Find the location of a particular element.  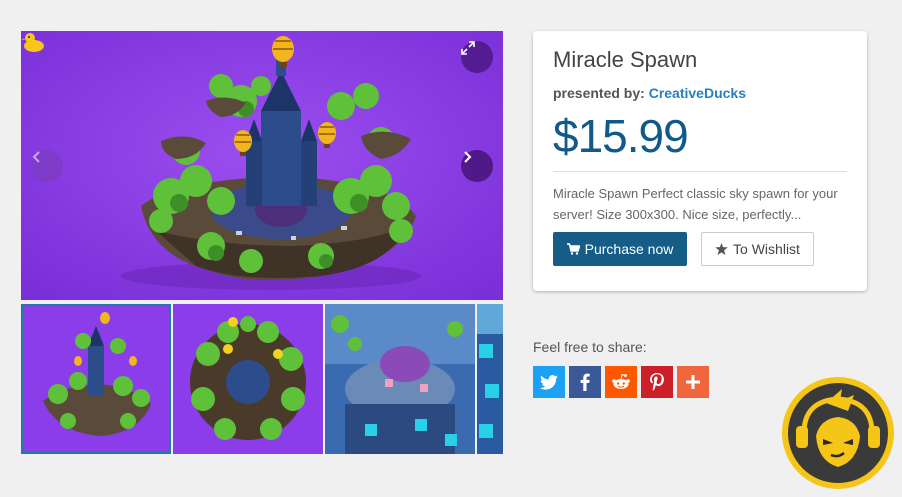

product-price: $15.99 is located at coordinates (621, 136).